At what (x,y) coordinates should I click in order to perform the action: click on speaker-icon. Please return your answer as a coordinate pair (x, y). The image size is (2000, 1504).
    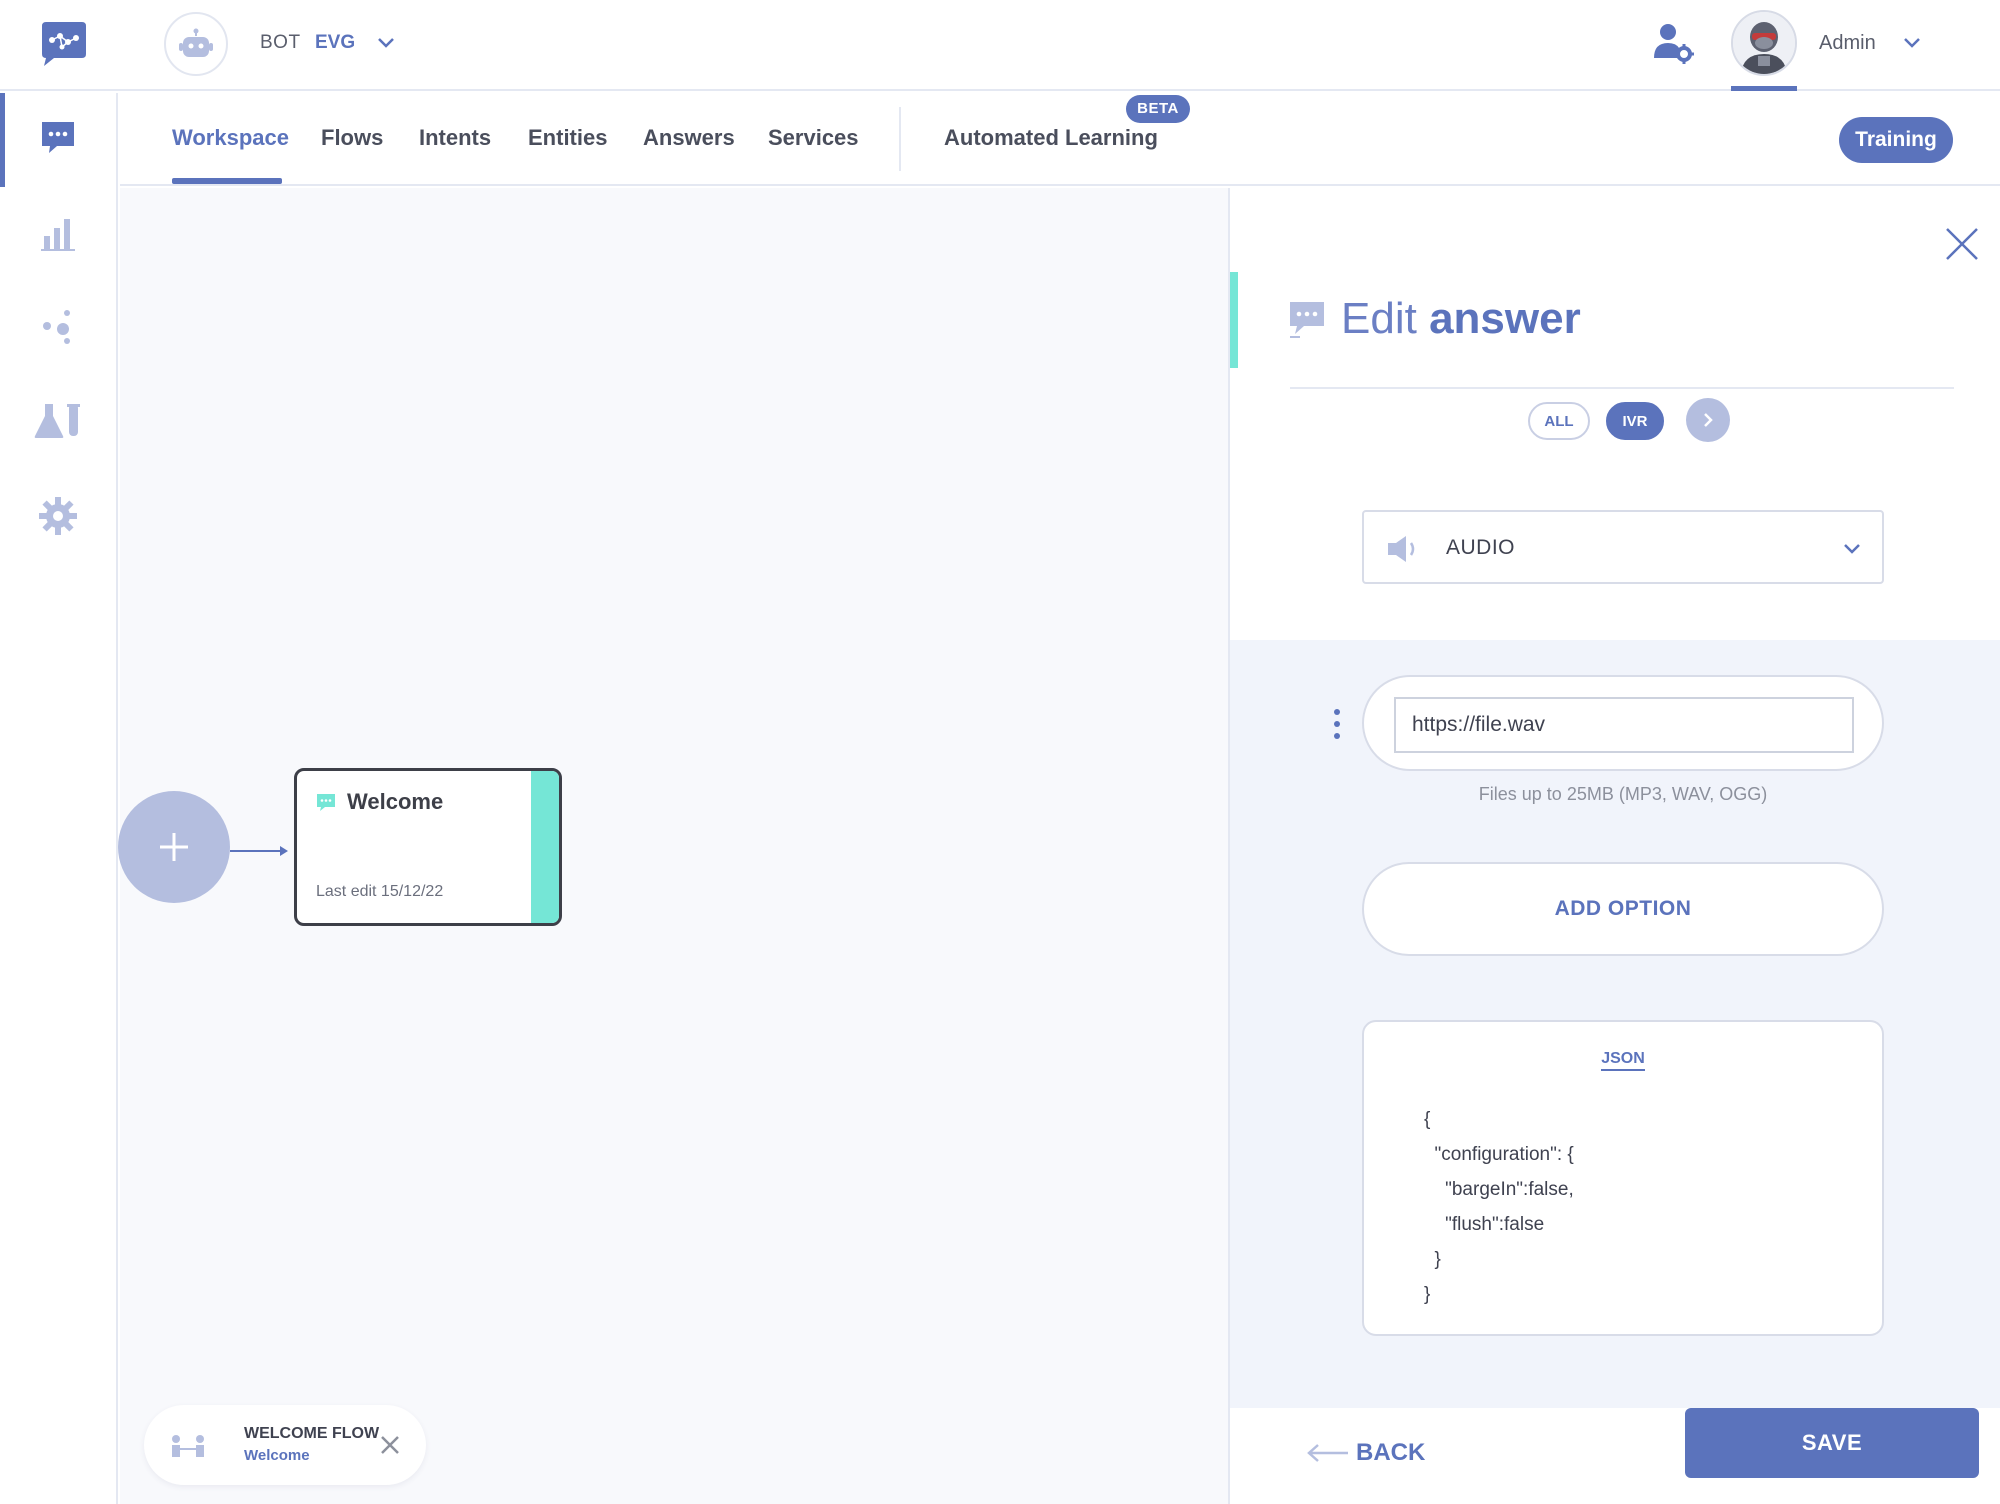
    Looking at the image, I should click on (1401, 549).